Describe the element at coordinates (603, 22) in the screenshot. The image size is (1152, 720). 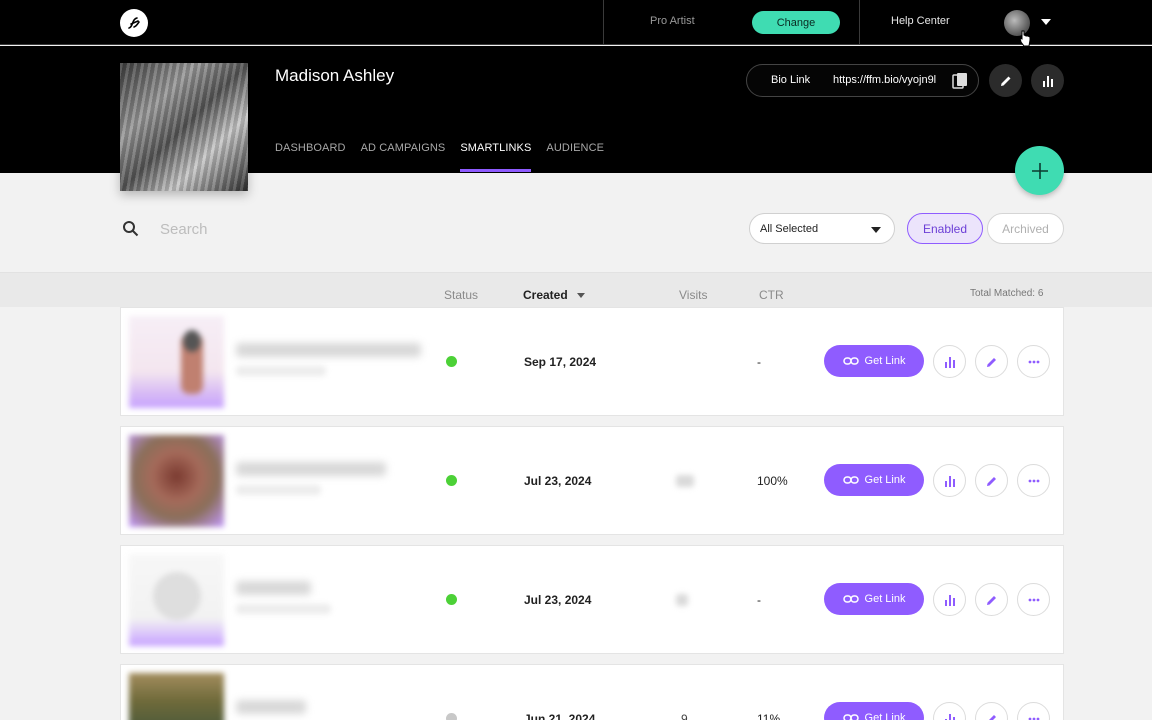
I see `divider` at that location.